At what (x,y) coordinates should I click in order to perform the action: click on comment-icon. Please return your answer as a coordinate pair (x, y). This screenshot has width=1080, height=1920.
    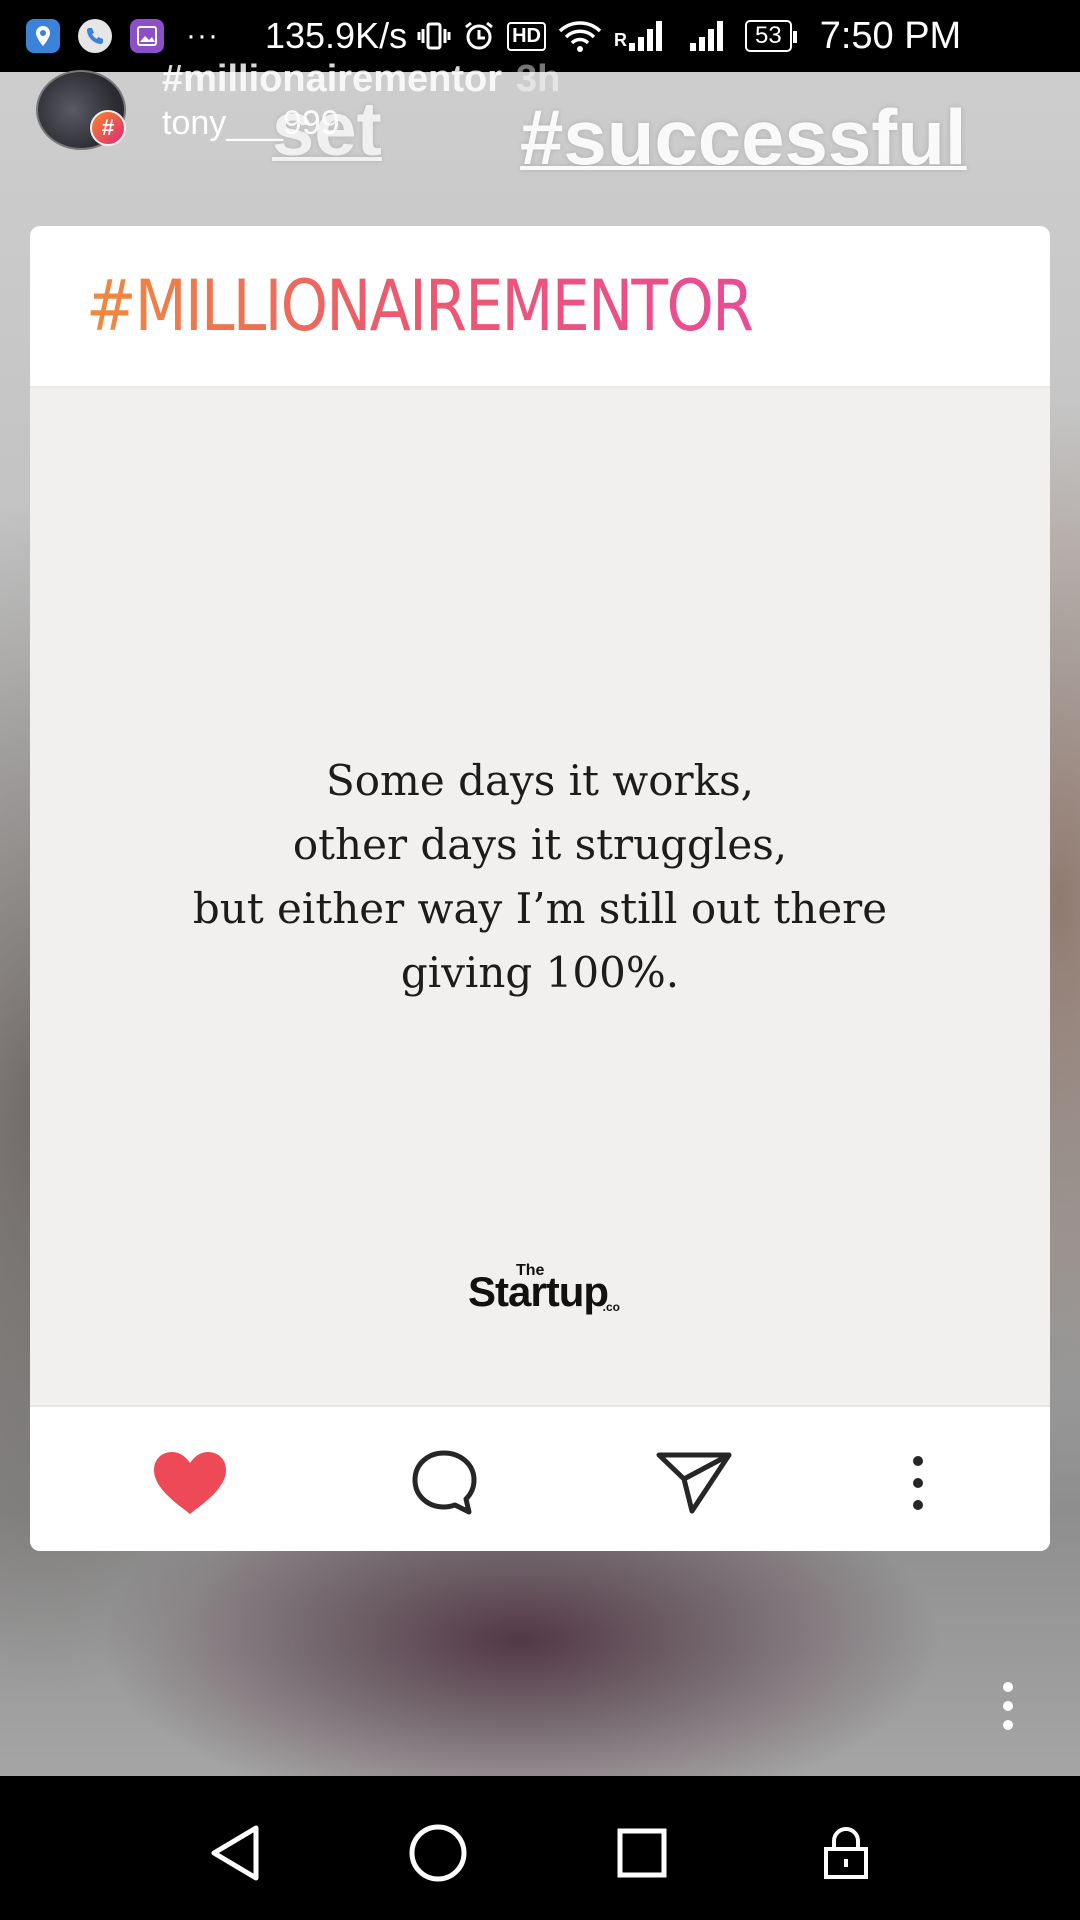
    Looking at the image, I should click on (444, 1482).